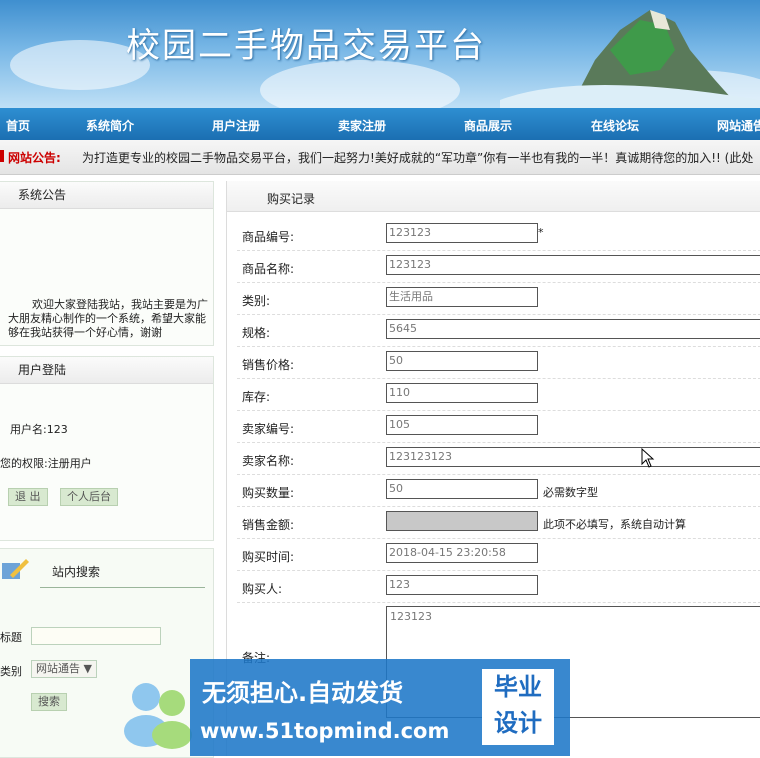  What do you see at coordinates (648, 458) in the screenshot?
I see `mouse-cursor-icon` at bounding box center [648, 458].